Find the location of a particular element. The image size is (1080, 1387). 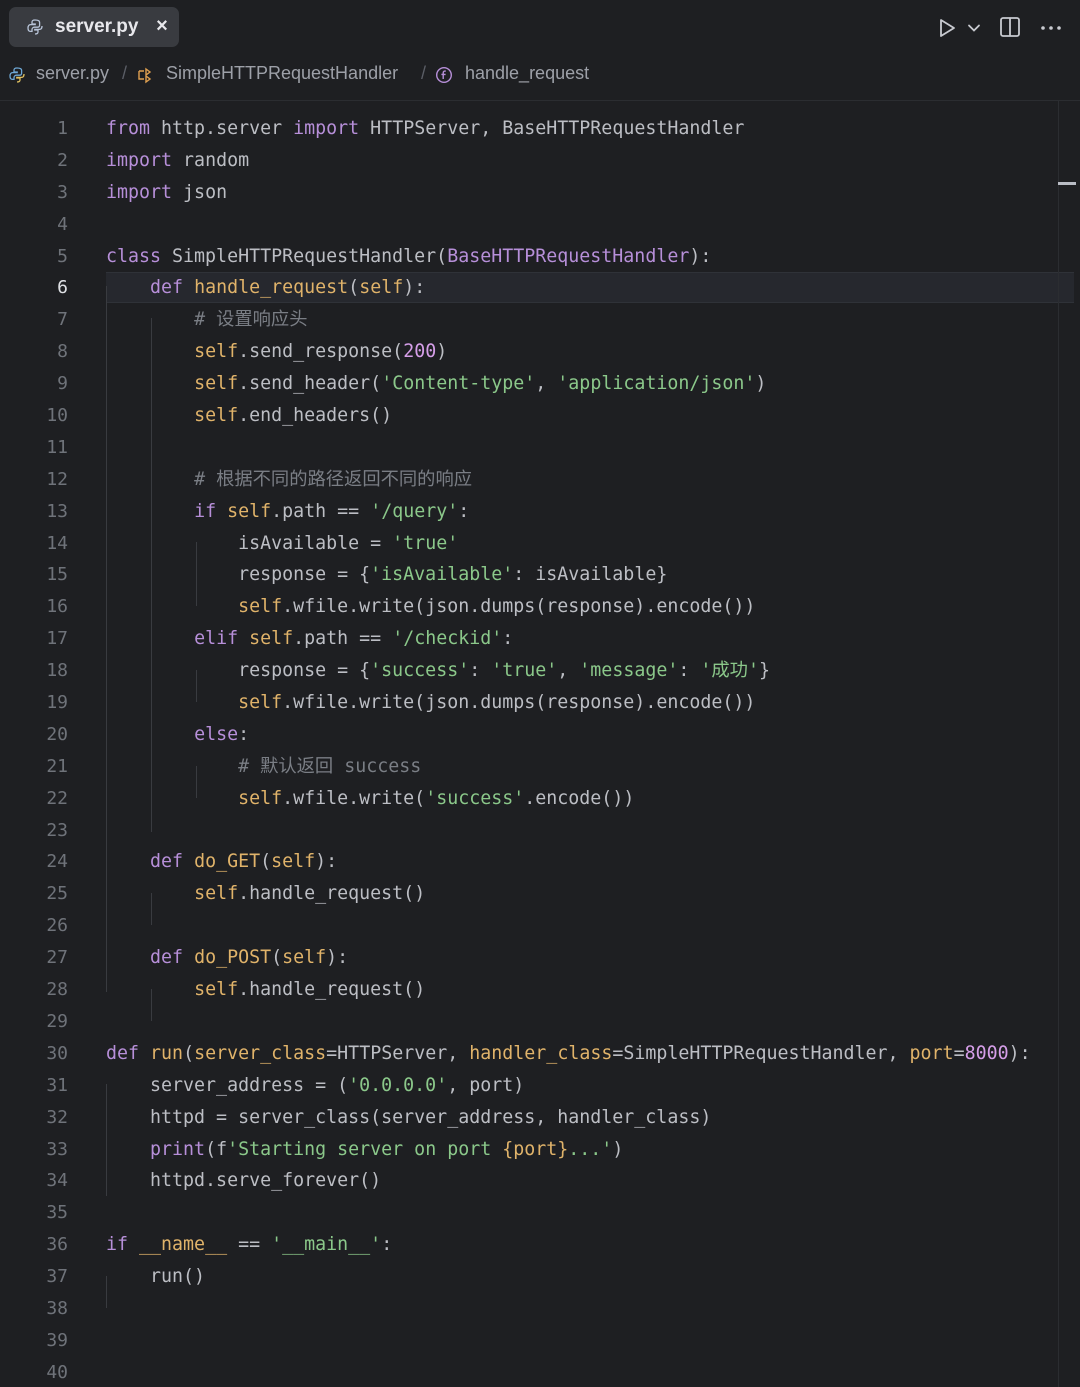

line-number: 32 is located at coordinates (57, 1117).